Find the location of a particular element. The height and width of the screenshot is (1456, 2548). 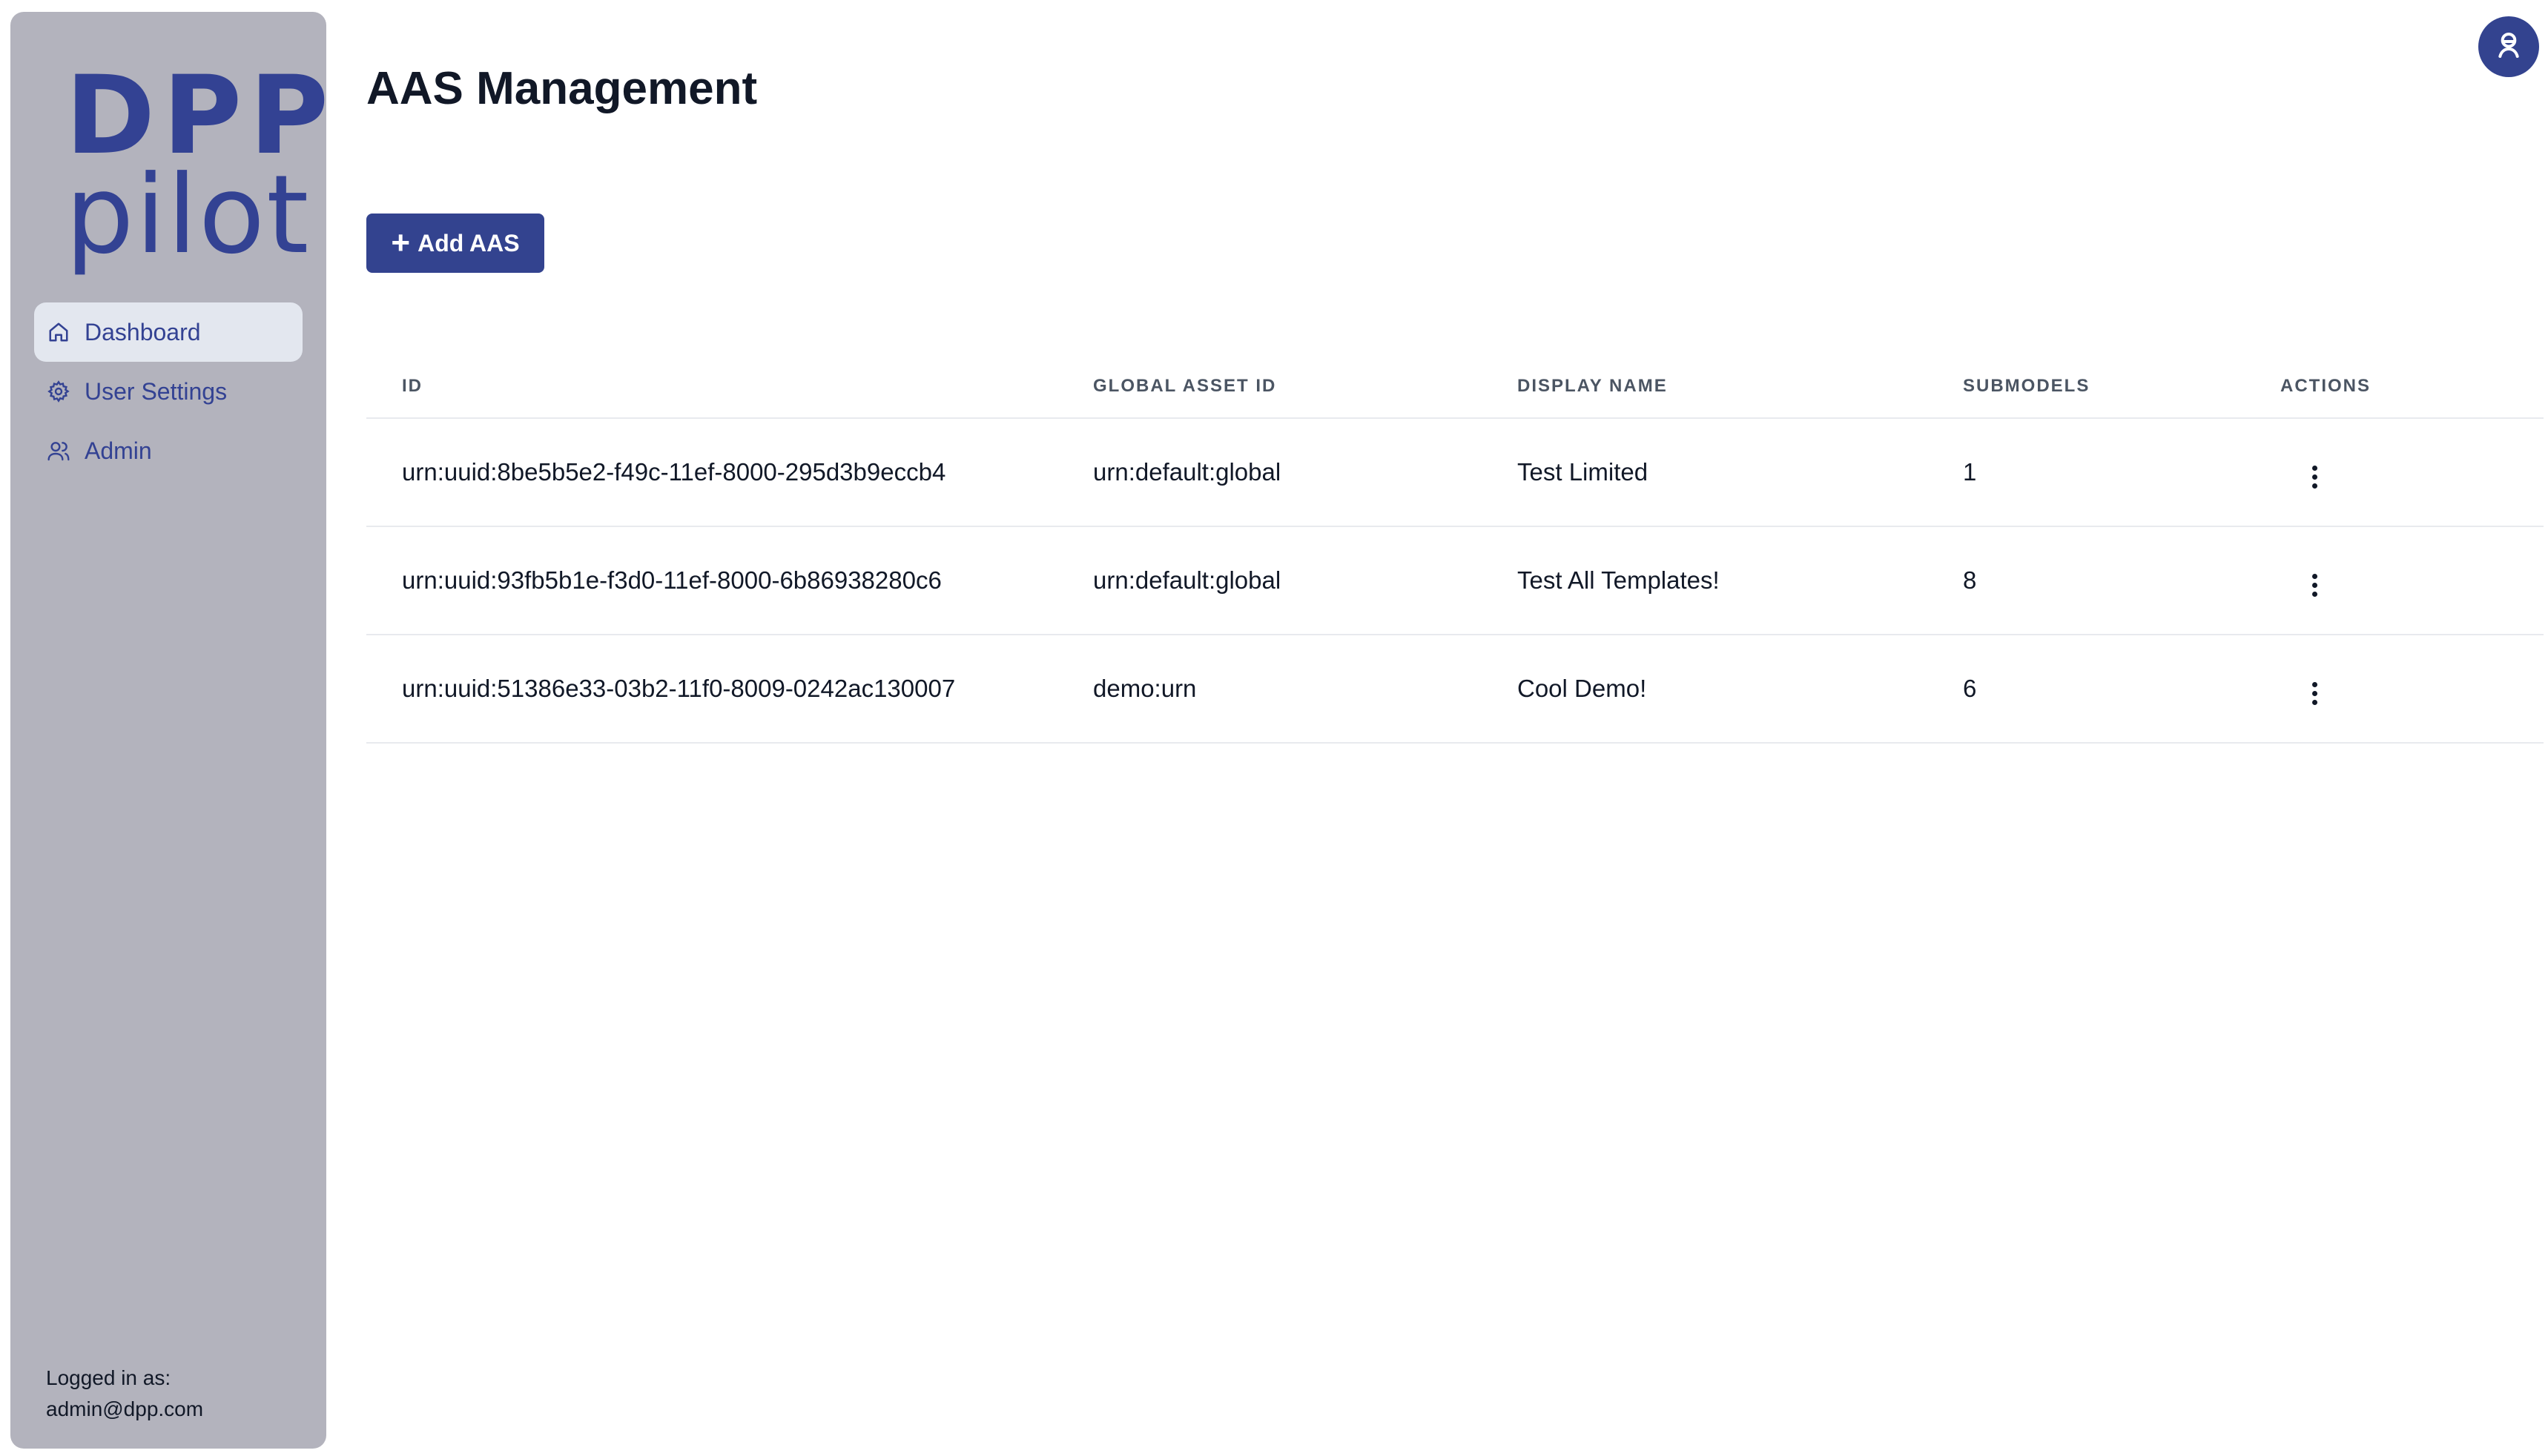

column-header-display-name: DISPLAY NAME is located at coordinates (1740, 386).